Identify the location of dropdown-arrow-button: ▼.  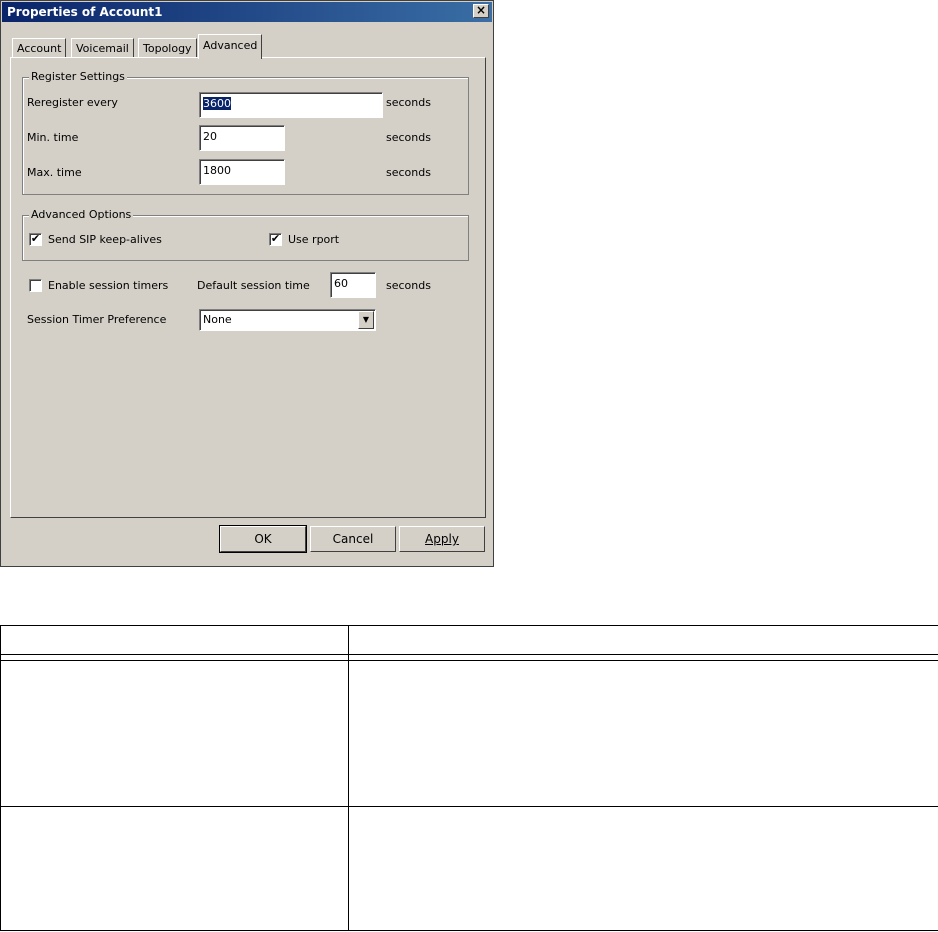
(366, 320).